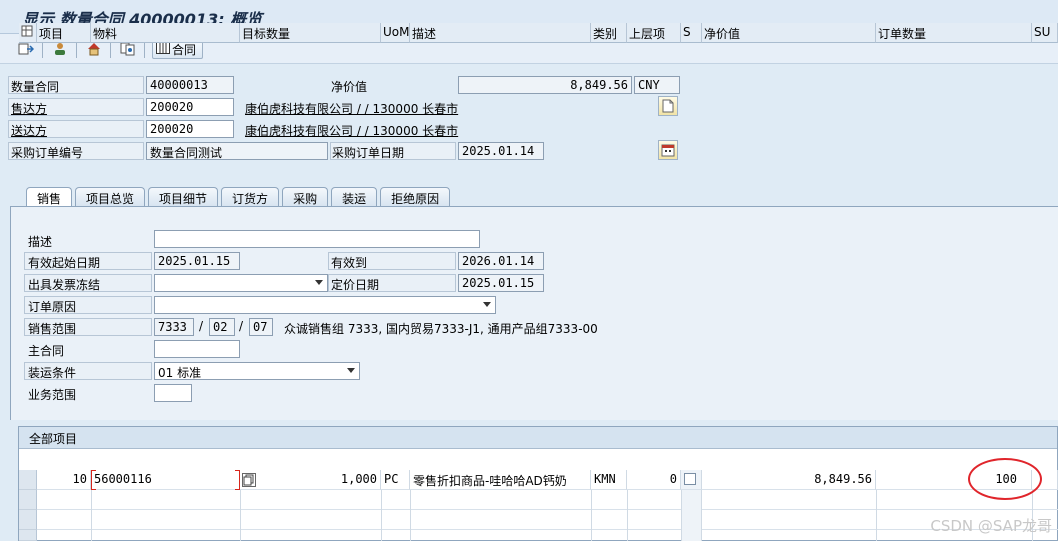  What do you see at coordinates (110, 197) in the screenshot?
I see `tab-item-overview: 项目总览` at bounding box center [110, 197].